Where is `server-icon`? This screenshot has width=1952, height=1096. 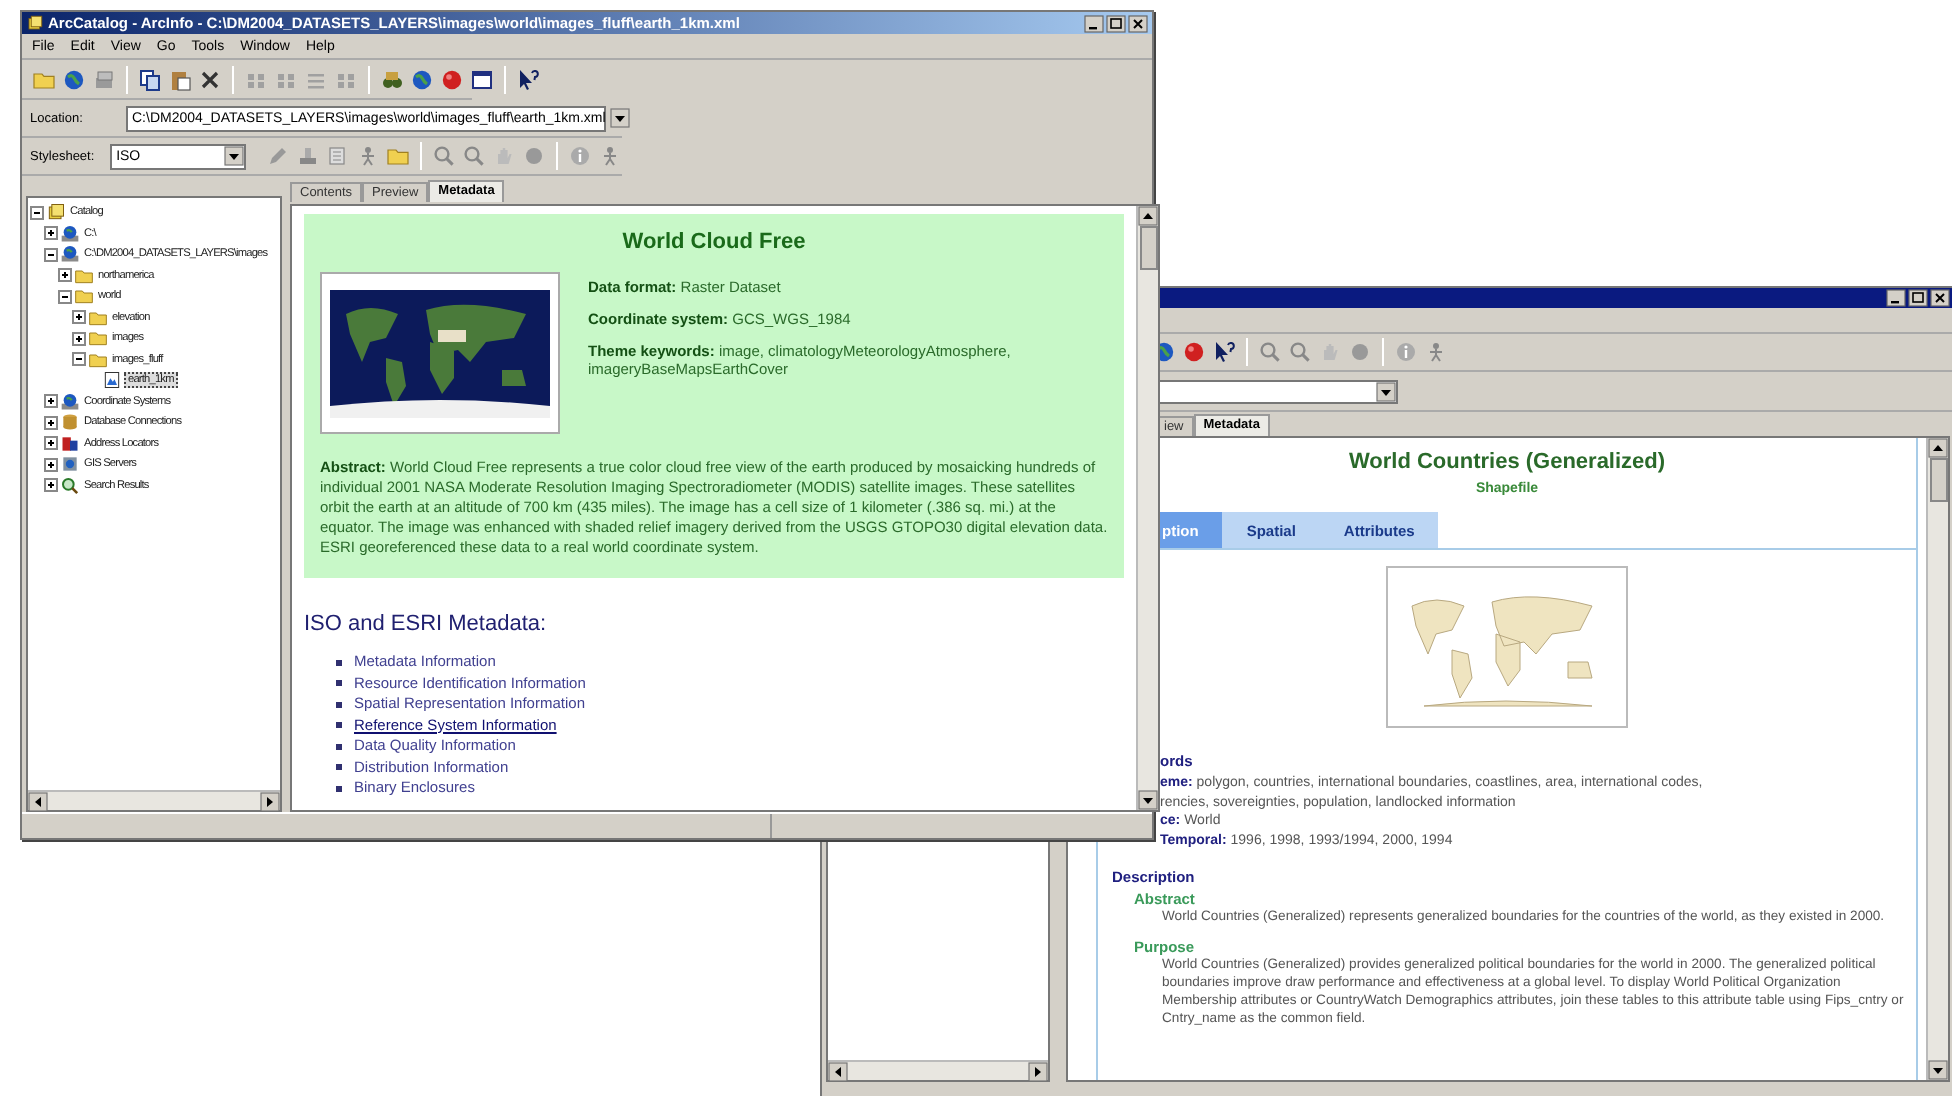
server-icon is located at coordinates (70, 464).